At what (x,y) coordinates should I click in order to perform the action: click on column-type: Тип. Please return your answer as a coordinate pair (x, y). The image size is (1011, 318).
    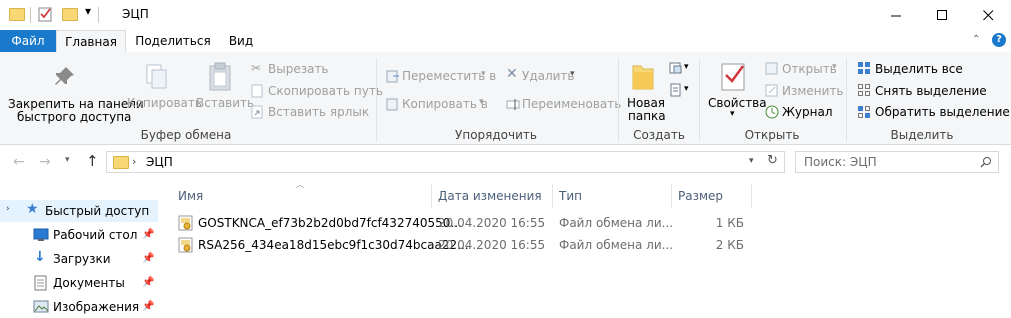
    Looking at the image, I should click on (570, 196).